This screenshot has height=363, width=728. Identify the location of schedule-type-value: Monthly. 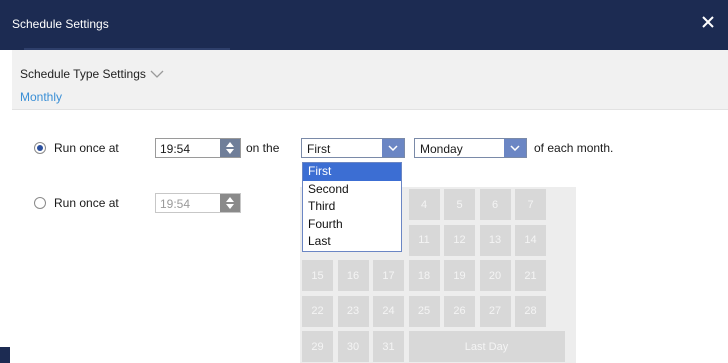
(41, 97).